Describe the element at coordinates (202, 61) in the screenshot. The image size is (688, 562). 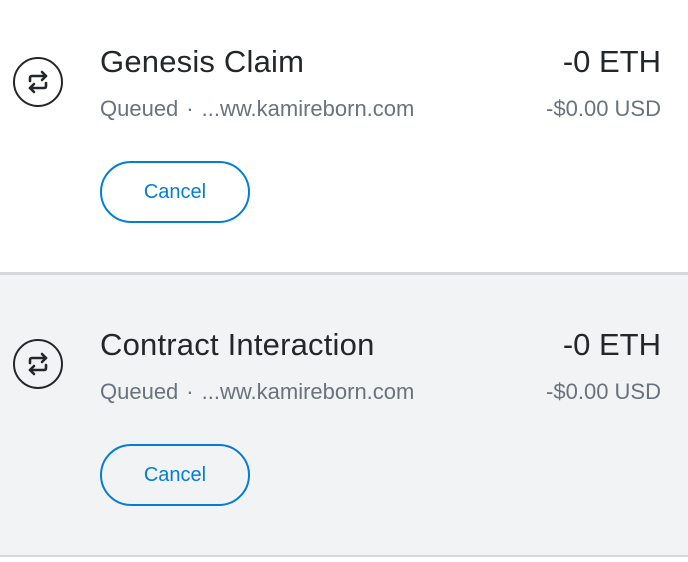
I see `transaction-title: Genesis Claim` at that location.